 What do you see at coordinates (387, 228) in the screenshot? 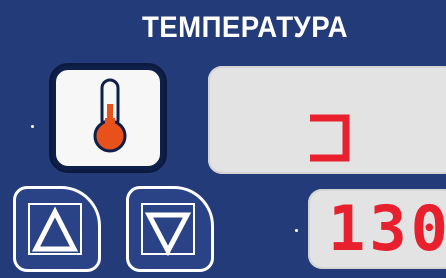
I see `temperature-value: 130` at bounding box center [387, 228].